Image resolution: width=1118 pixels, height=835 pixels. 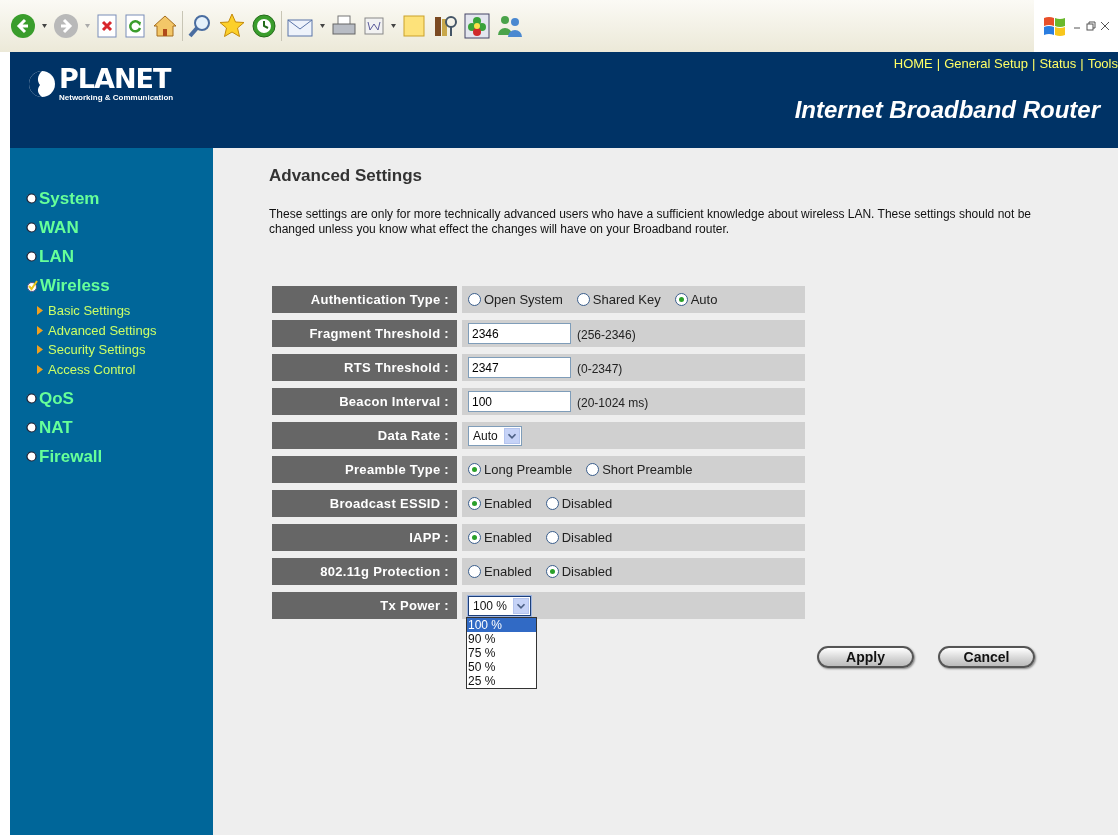 What do you see at coordinates (374, 26) in the screenshot?
I see `document-icon` at bounding box center [374, 26].